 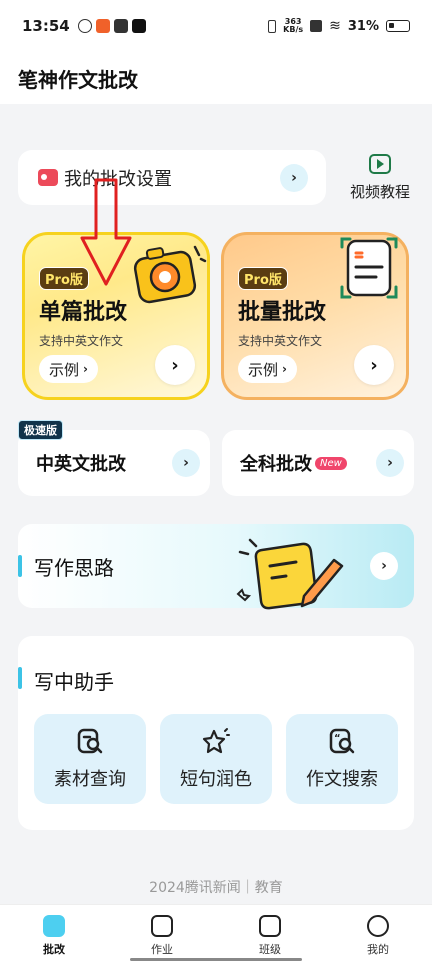 I want to click on single-go-button: ›, so click(x=175, y=365).